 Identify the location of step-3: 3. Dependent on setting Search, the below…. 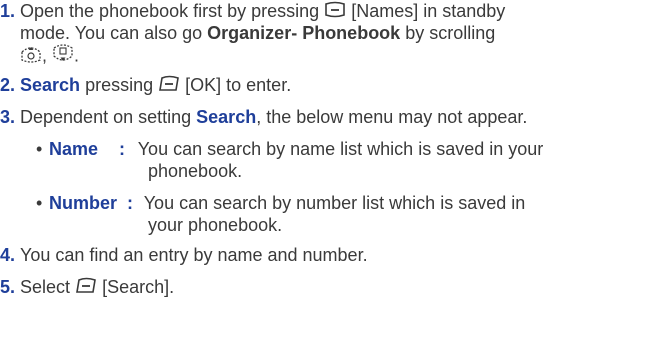
(263, 117).